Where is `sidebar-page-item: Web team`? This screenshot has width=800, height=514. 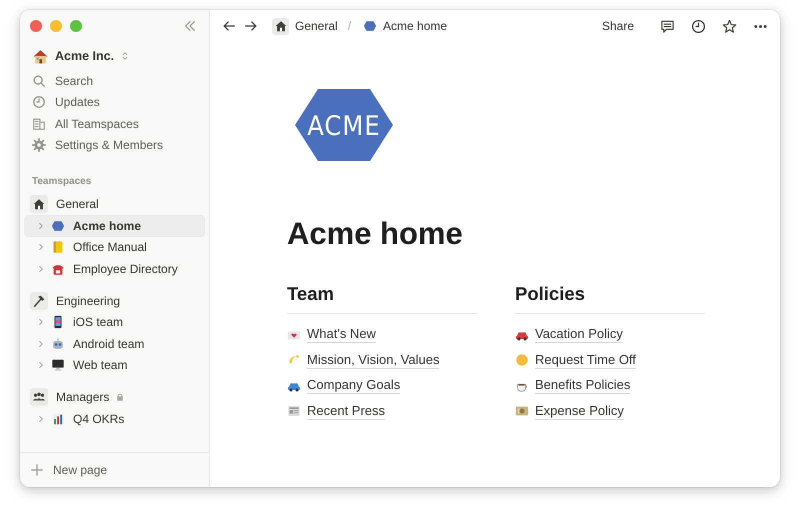
sidebar-page-item: Web team is located at coordinates (114, 365).